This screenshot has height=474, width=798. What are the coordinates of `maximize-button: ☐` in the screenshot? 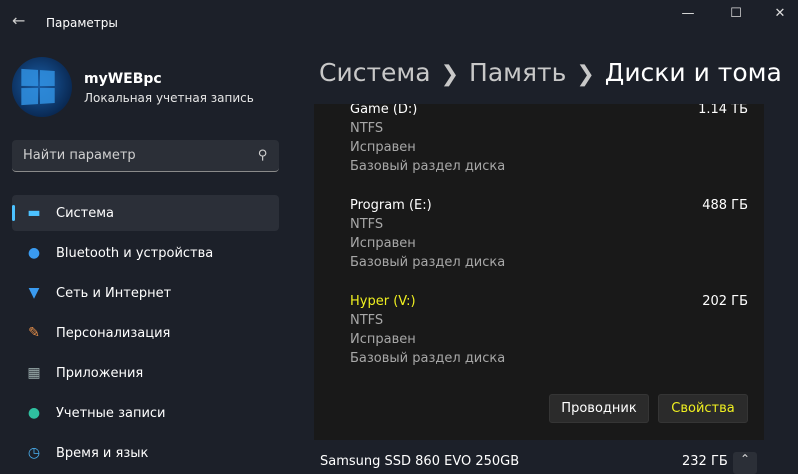 It's located at (736, 13).